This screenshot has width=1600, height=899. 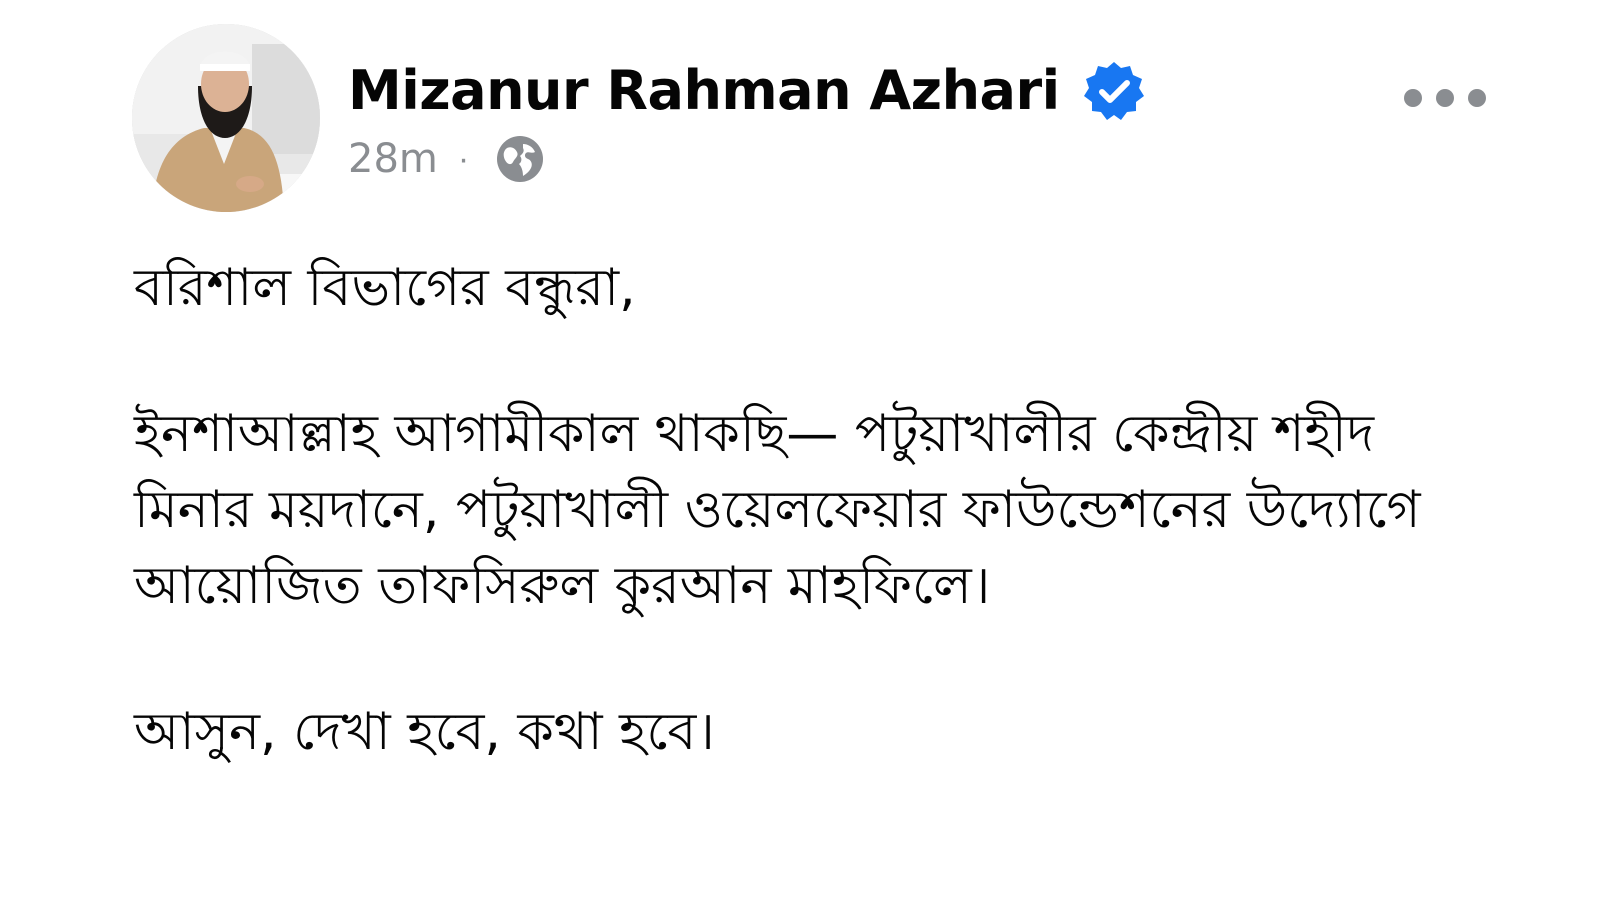 I want to click on author-avatar, so click(x=226, y=118).